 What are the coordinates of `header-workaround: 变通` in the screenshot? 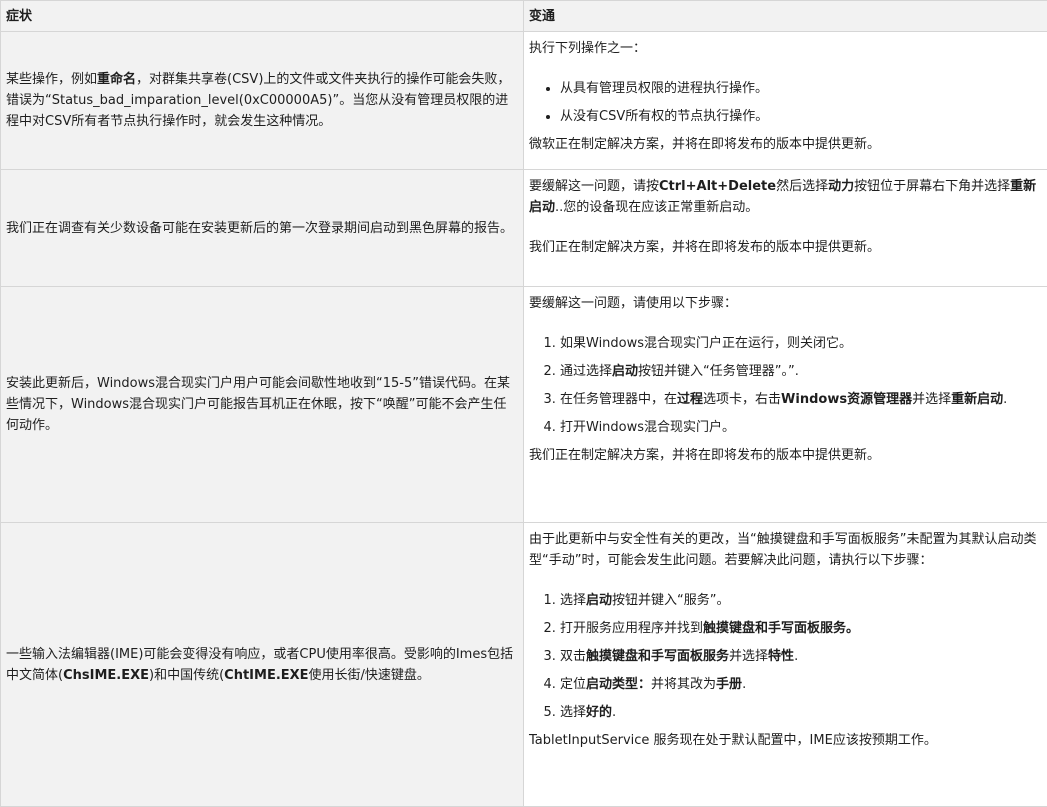 It's located at (785, 16).